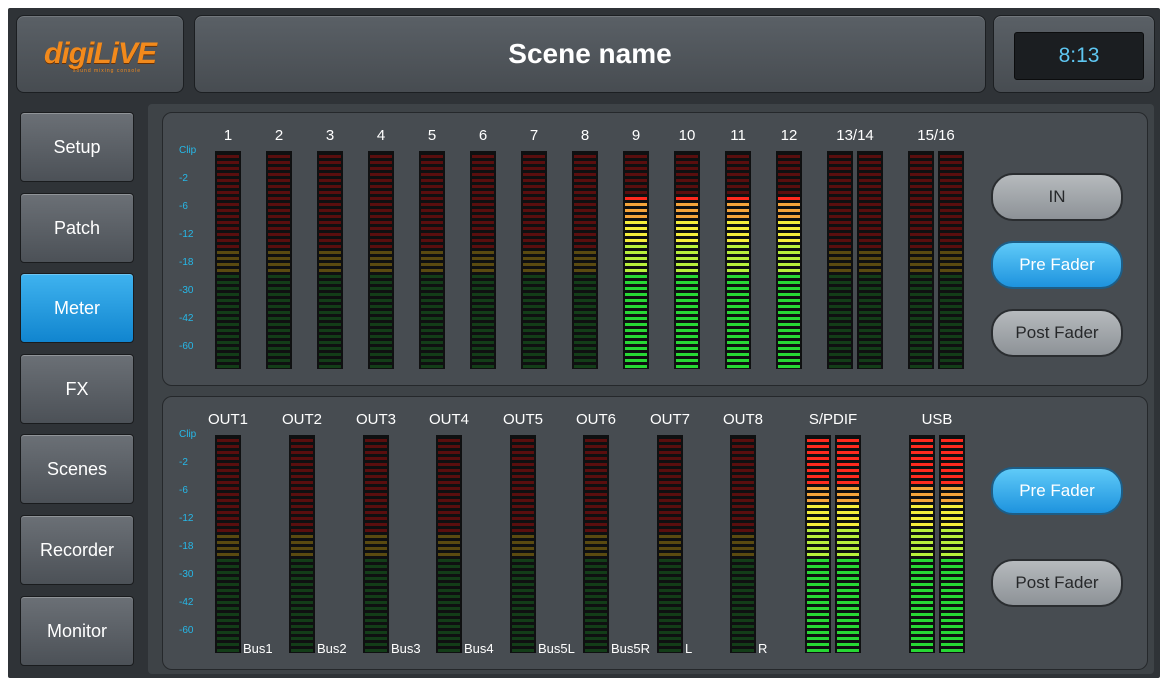 This screenshot has width=1167, height=682. I want to click on in-button: IN, so click(1057, 197).